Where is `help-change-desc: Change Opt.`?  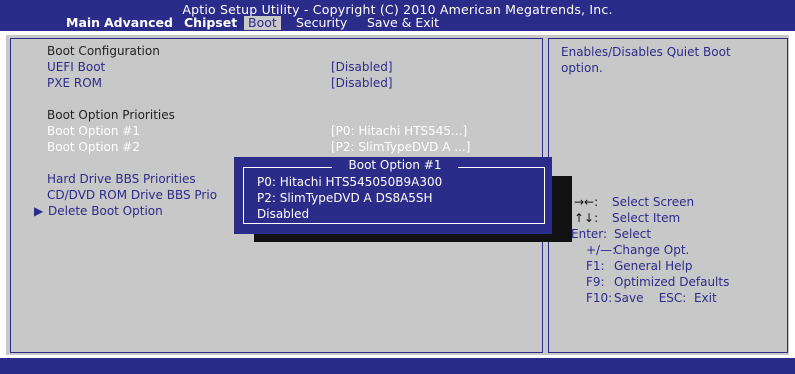 help-change-desc: Change Opt. is located at coordinates (652, 250).